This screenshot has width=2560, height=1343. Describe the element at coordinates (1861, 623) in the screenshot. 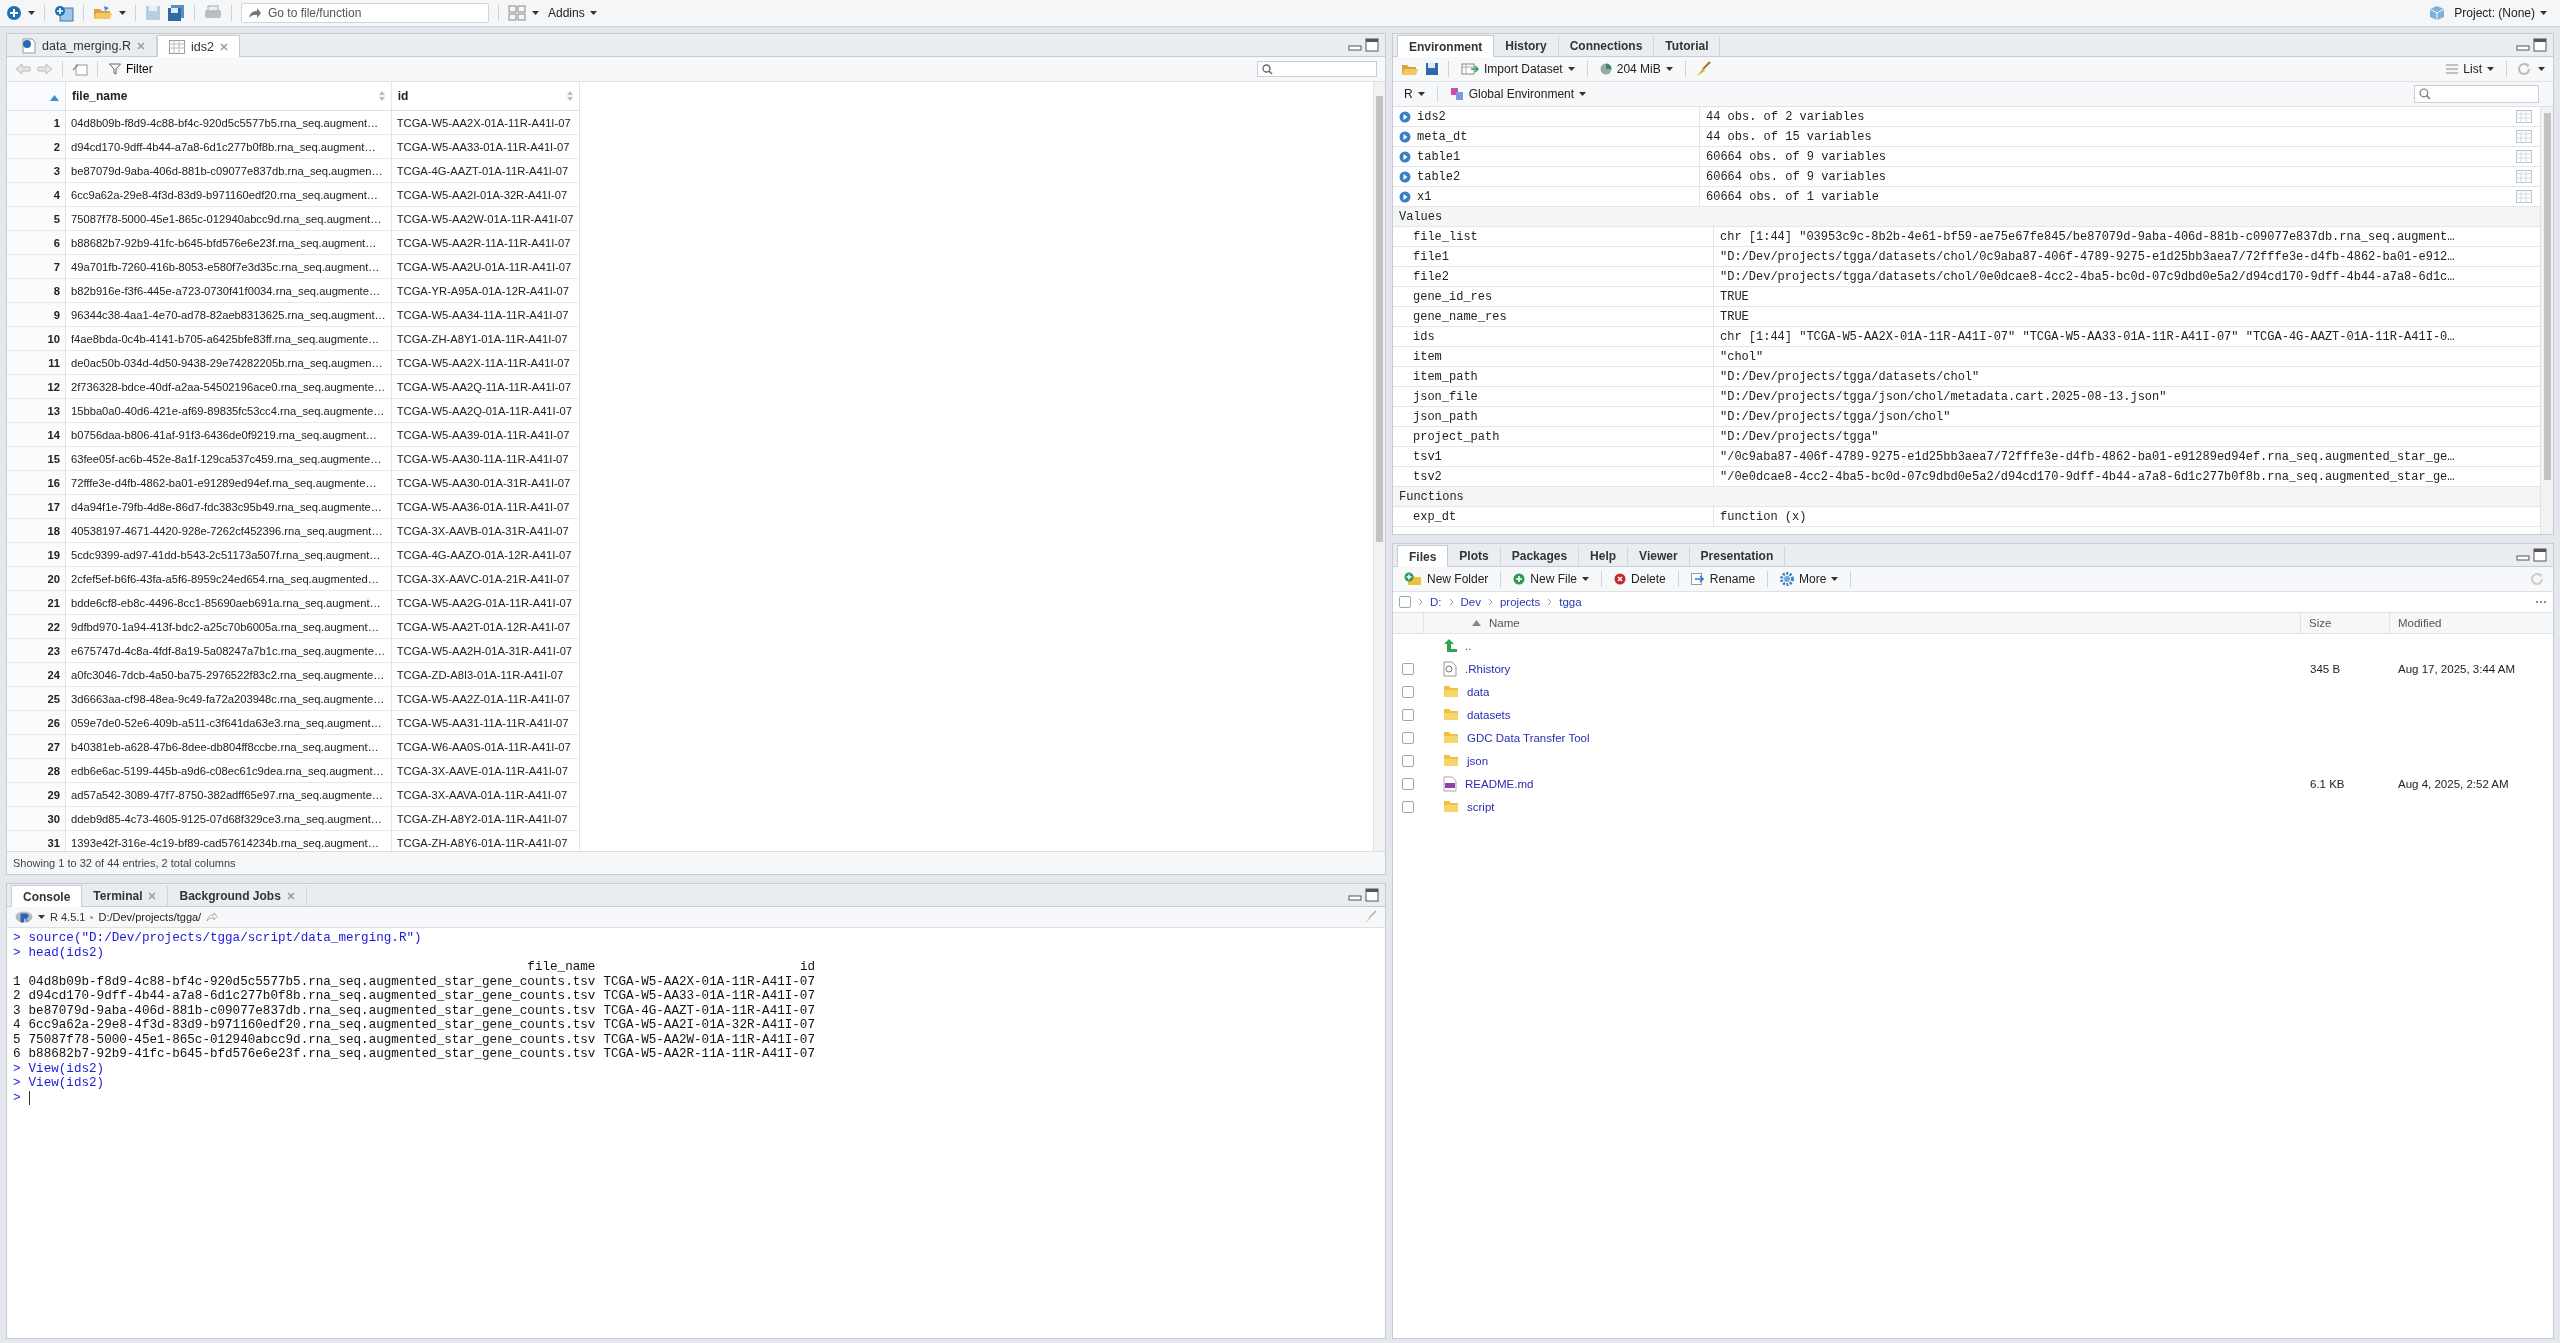

I see `column-header: Name` at that location.